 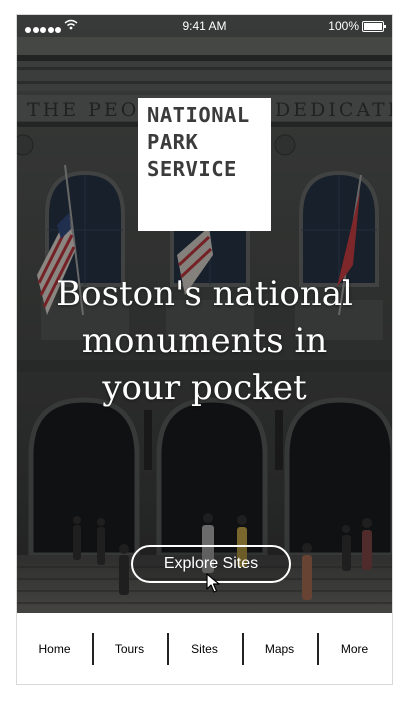 I want to click on tab-bar: Home Tours Sites Maps More, so click(x=204, y=648).